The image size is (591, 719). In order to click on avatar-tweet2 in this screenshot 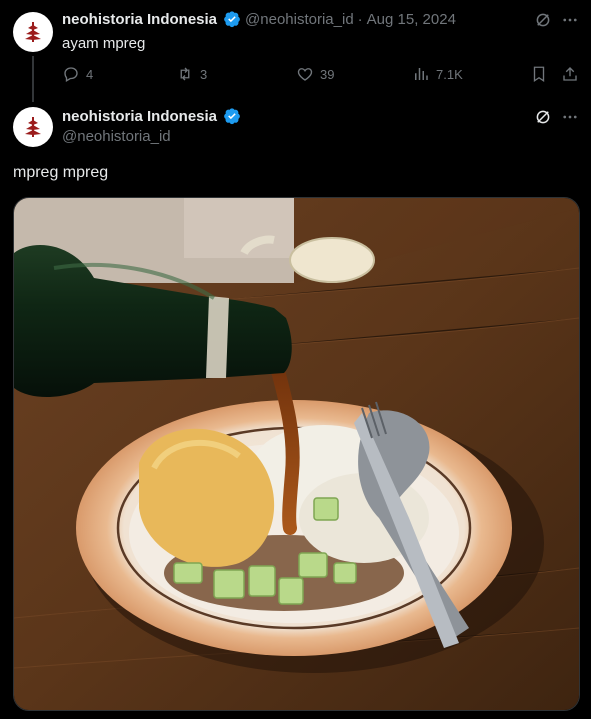, I will do `click(33, 127)`.